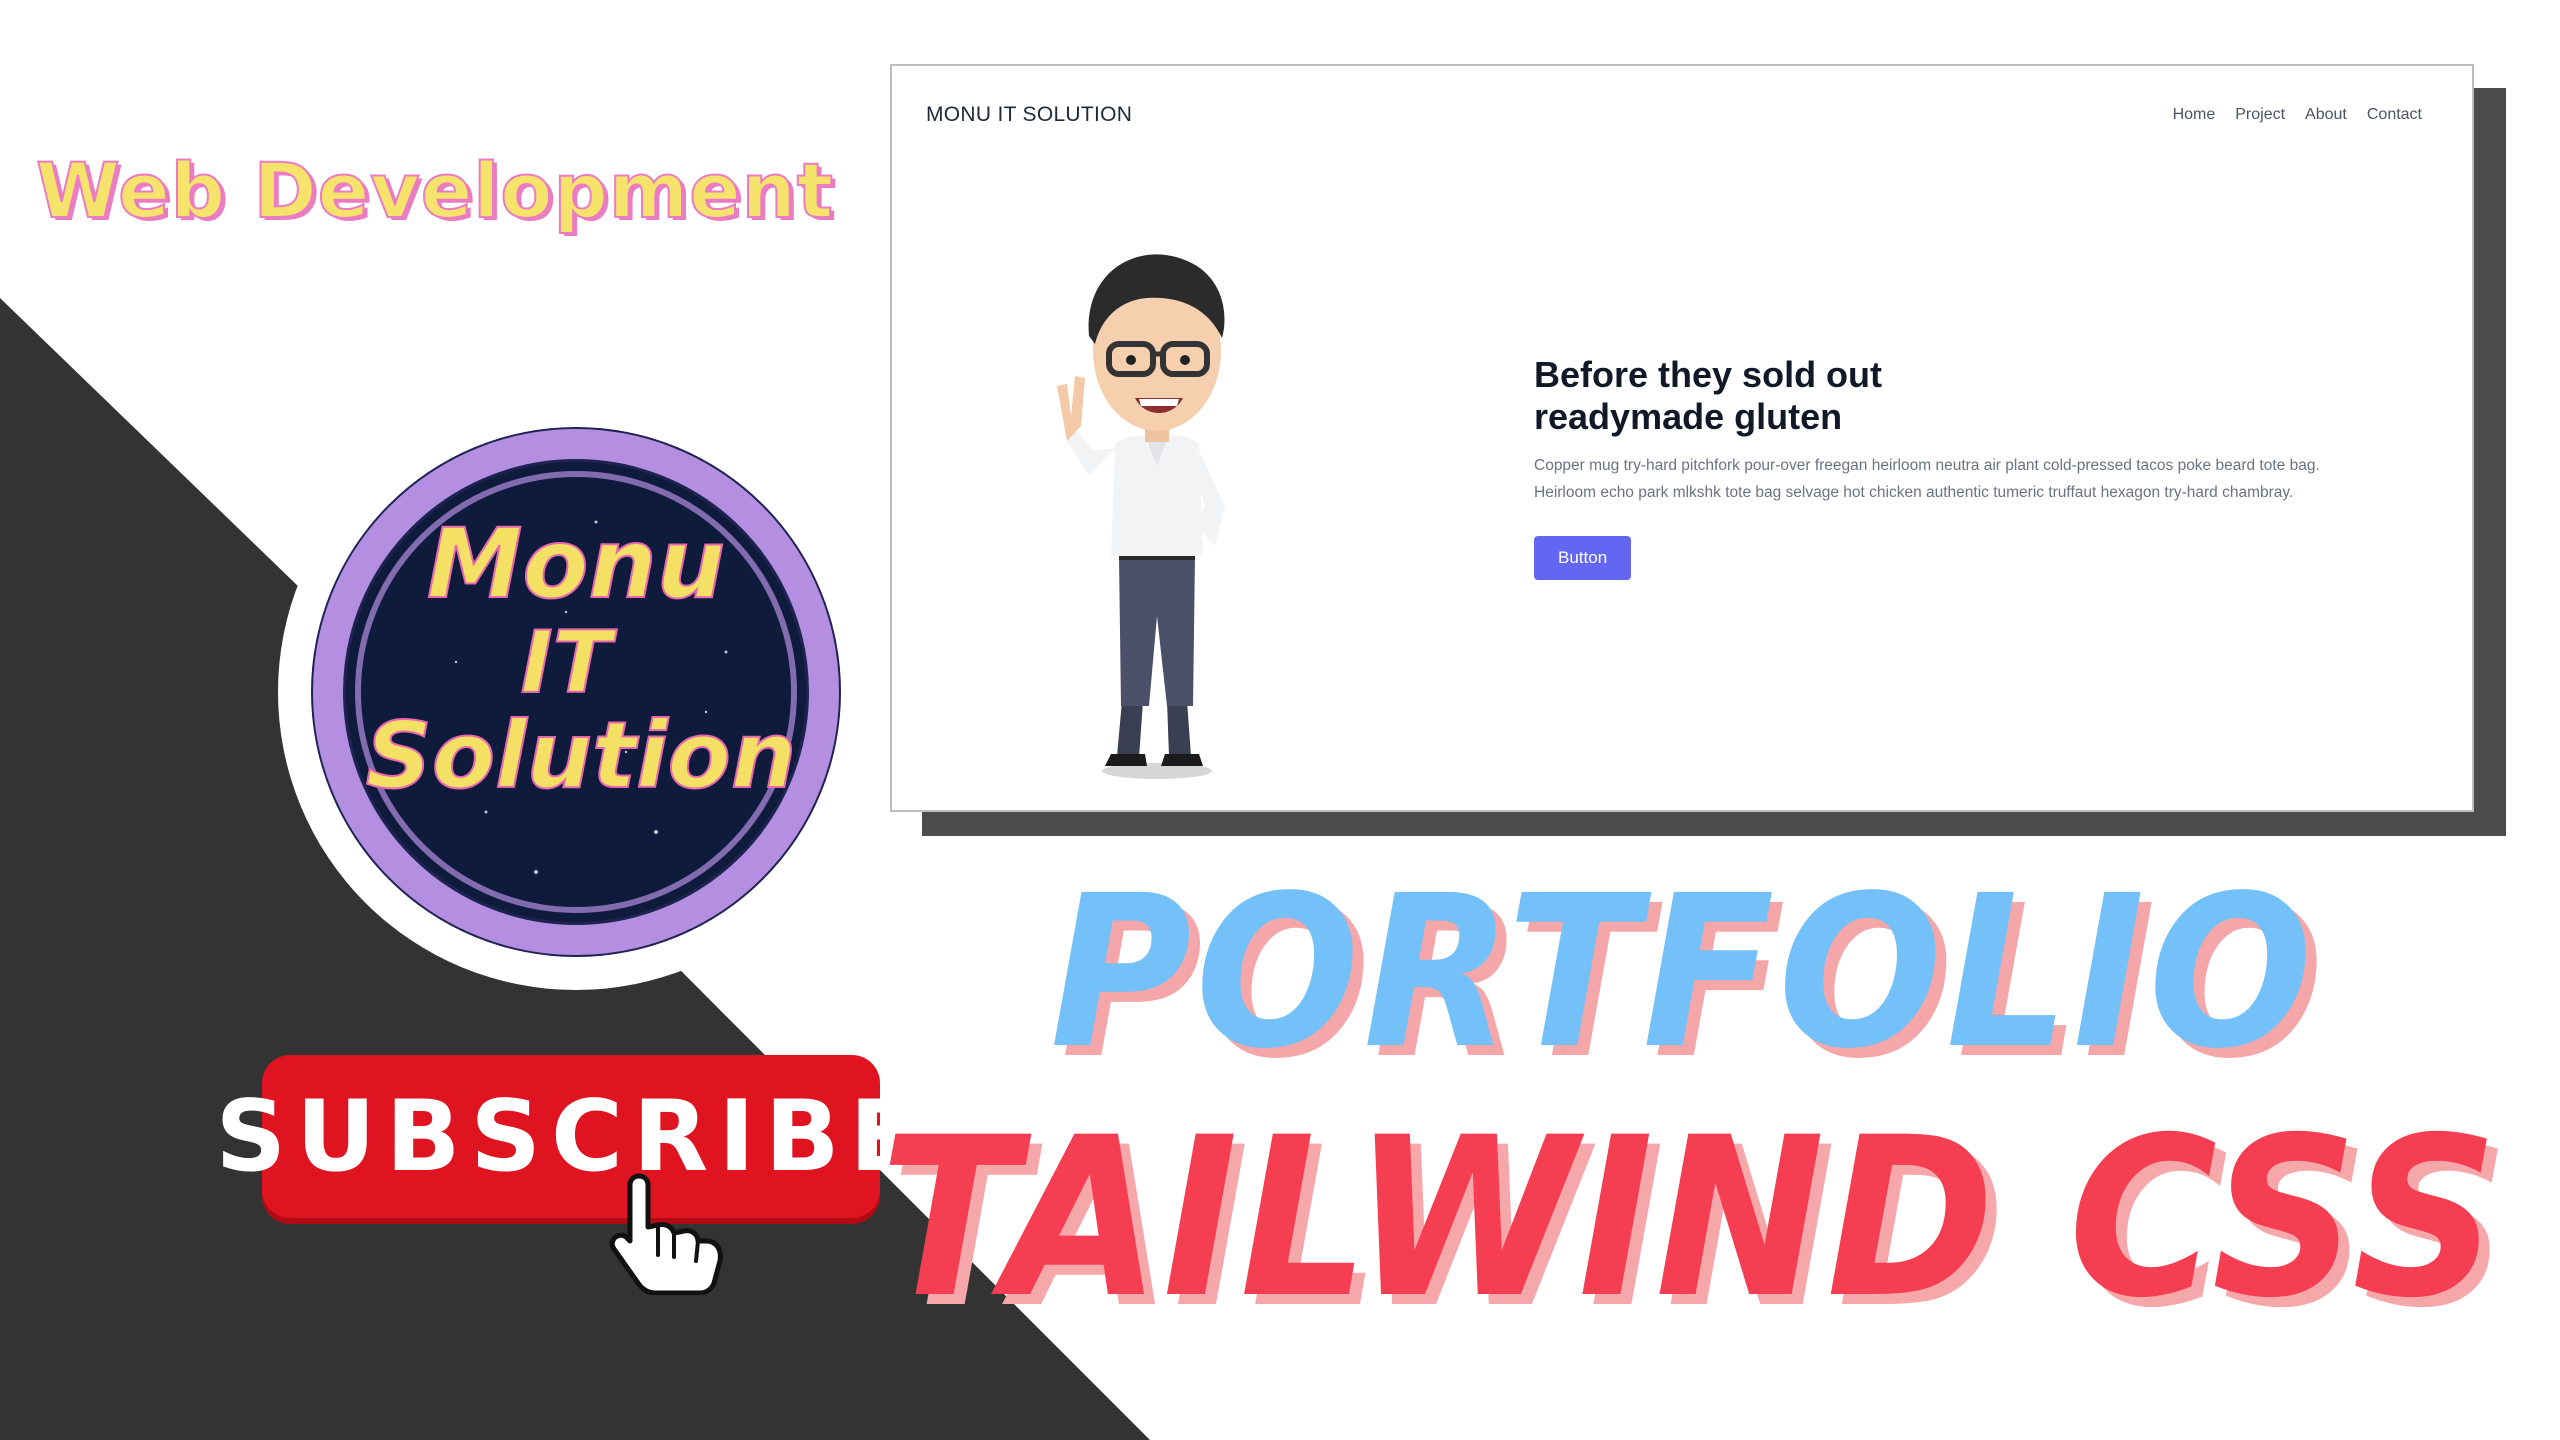 This screenshot has height=1440, width=2560. What do you see at coordinates (2297, 115) in the screenshot?
I see `preview-nav-links: Home Project About Contact` at bounding box center [2297, 115].